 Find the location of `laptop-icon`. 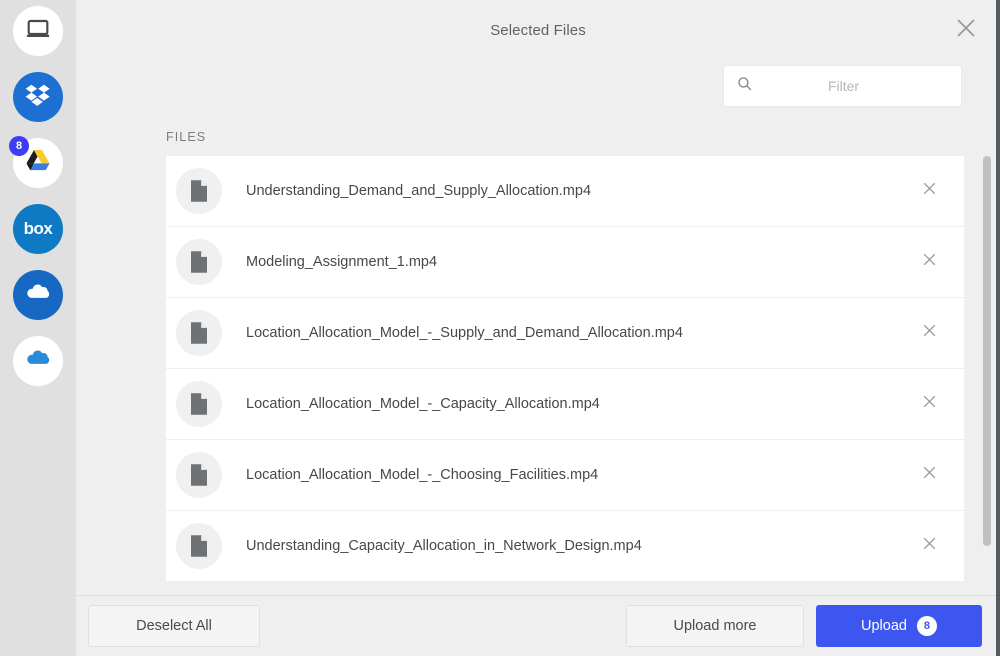

laptop-icon is located at coordinates (38, 31).